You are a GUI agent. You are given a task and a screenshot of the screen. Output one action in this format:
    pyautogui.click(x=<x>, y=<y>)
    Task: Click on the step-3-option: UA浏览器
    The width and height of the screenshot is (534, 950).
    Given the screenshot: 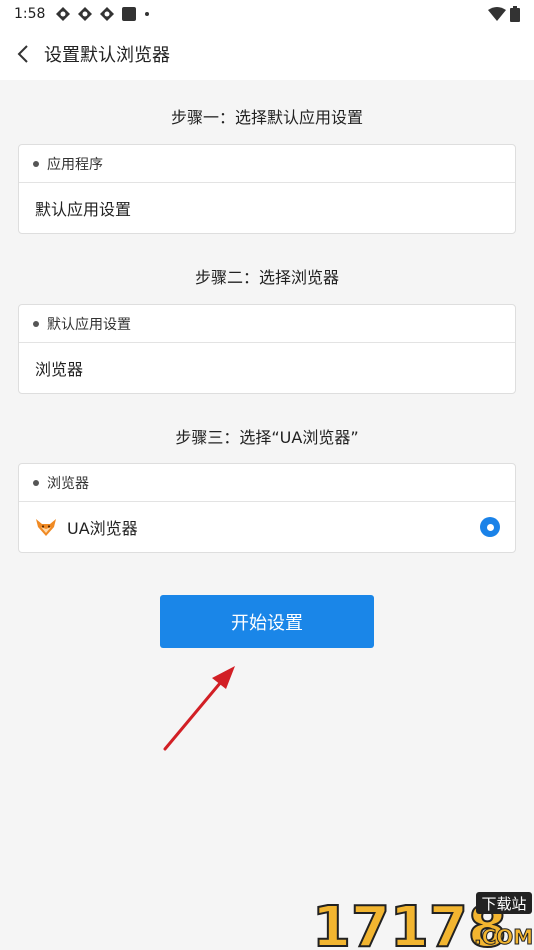 What is the action you would take?
    pyautogui.click(x=267, y=527)
    